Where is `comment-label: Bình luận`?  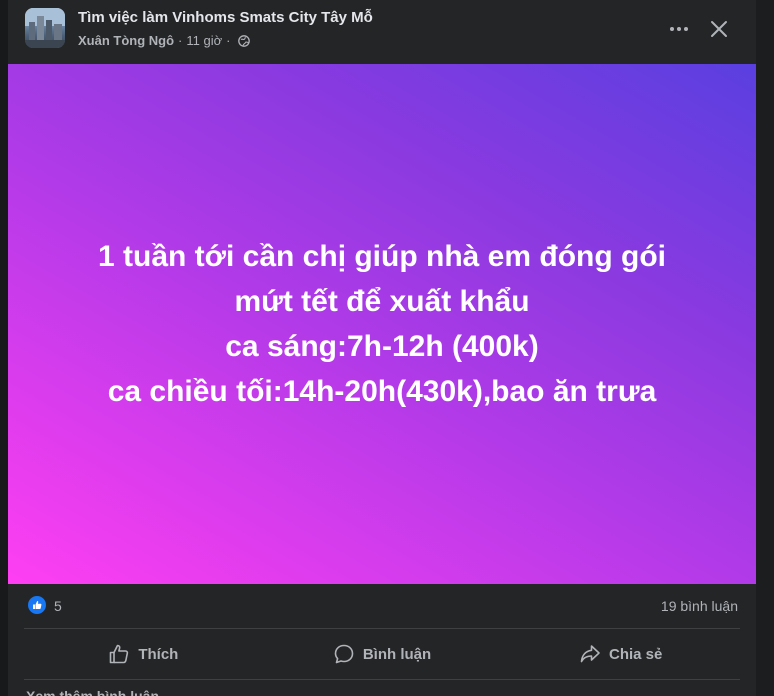
comment-label: Bình luận is located at coordinates (397, 654).